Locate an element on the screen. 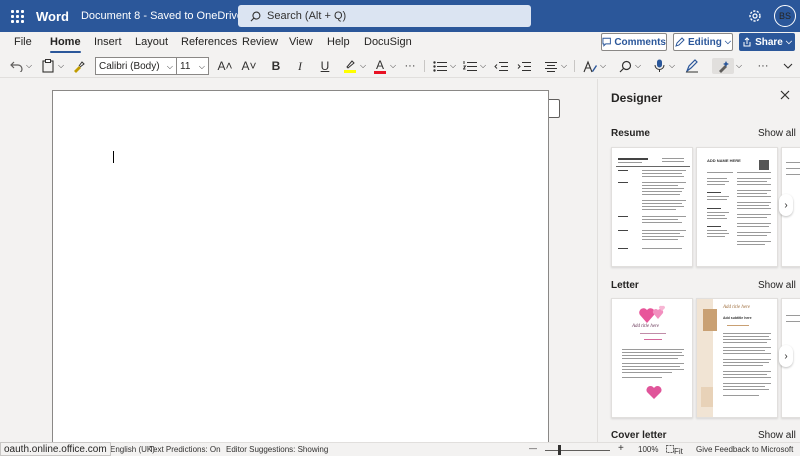 This screenshot has width=800, height=456. resume-template-2: ADD NAME HERE is located at coordinates (737, 207).